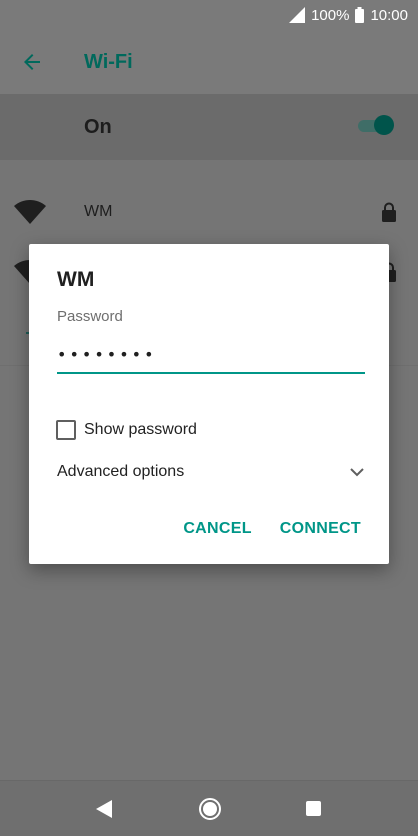 This screenshot has height=836, width=418. What do you see at coordinates (121, 471) in the screenshot?
I see `advanced-options-label: Advanced options` at bounding box center [121, 471].